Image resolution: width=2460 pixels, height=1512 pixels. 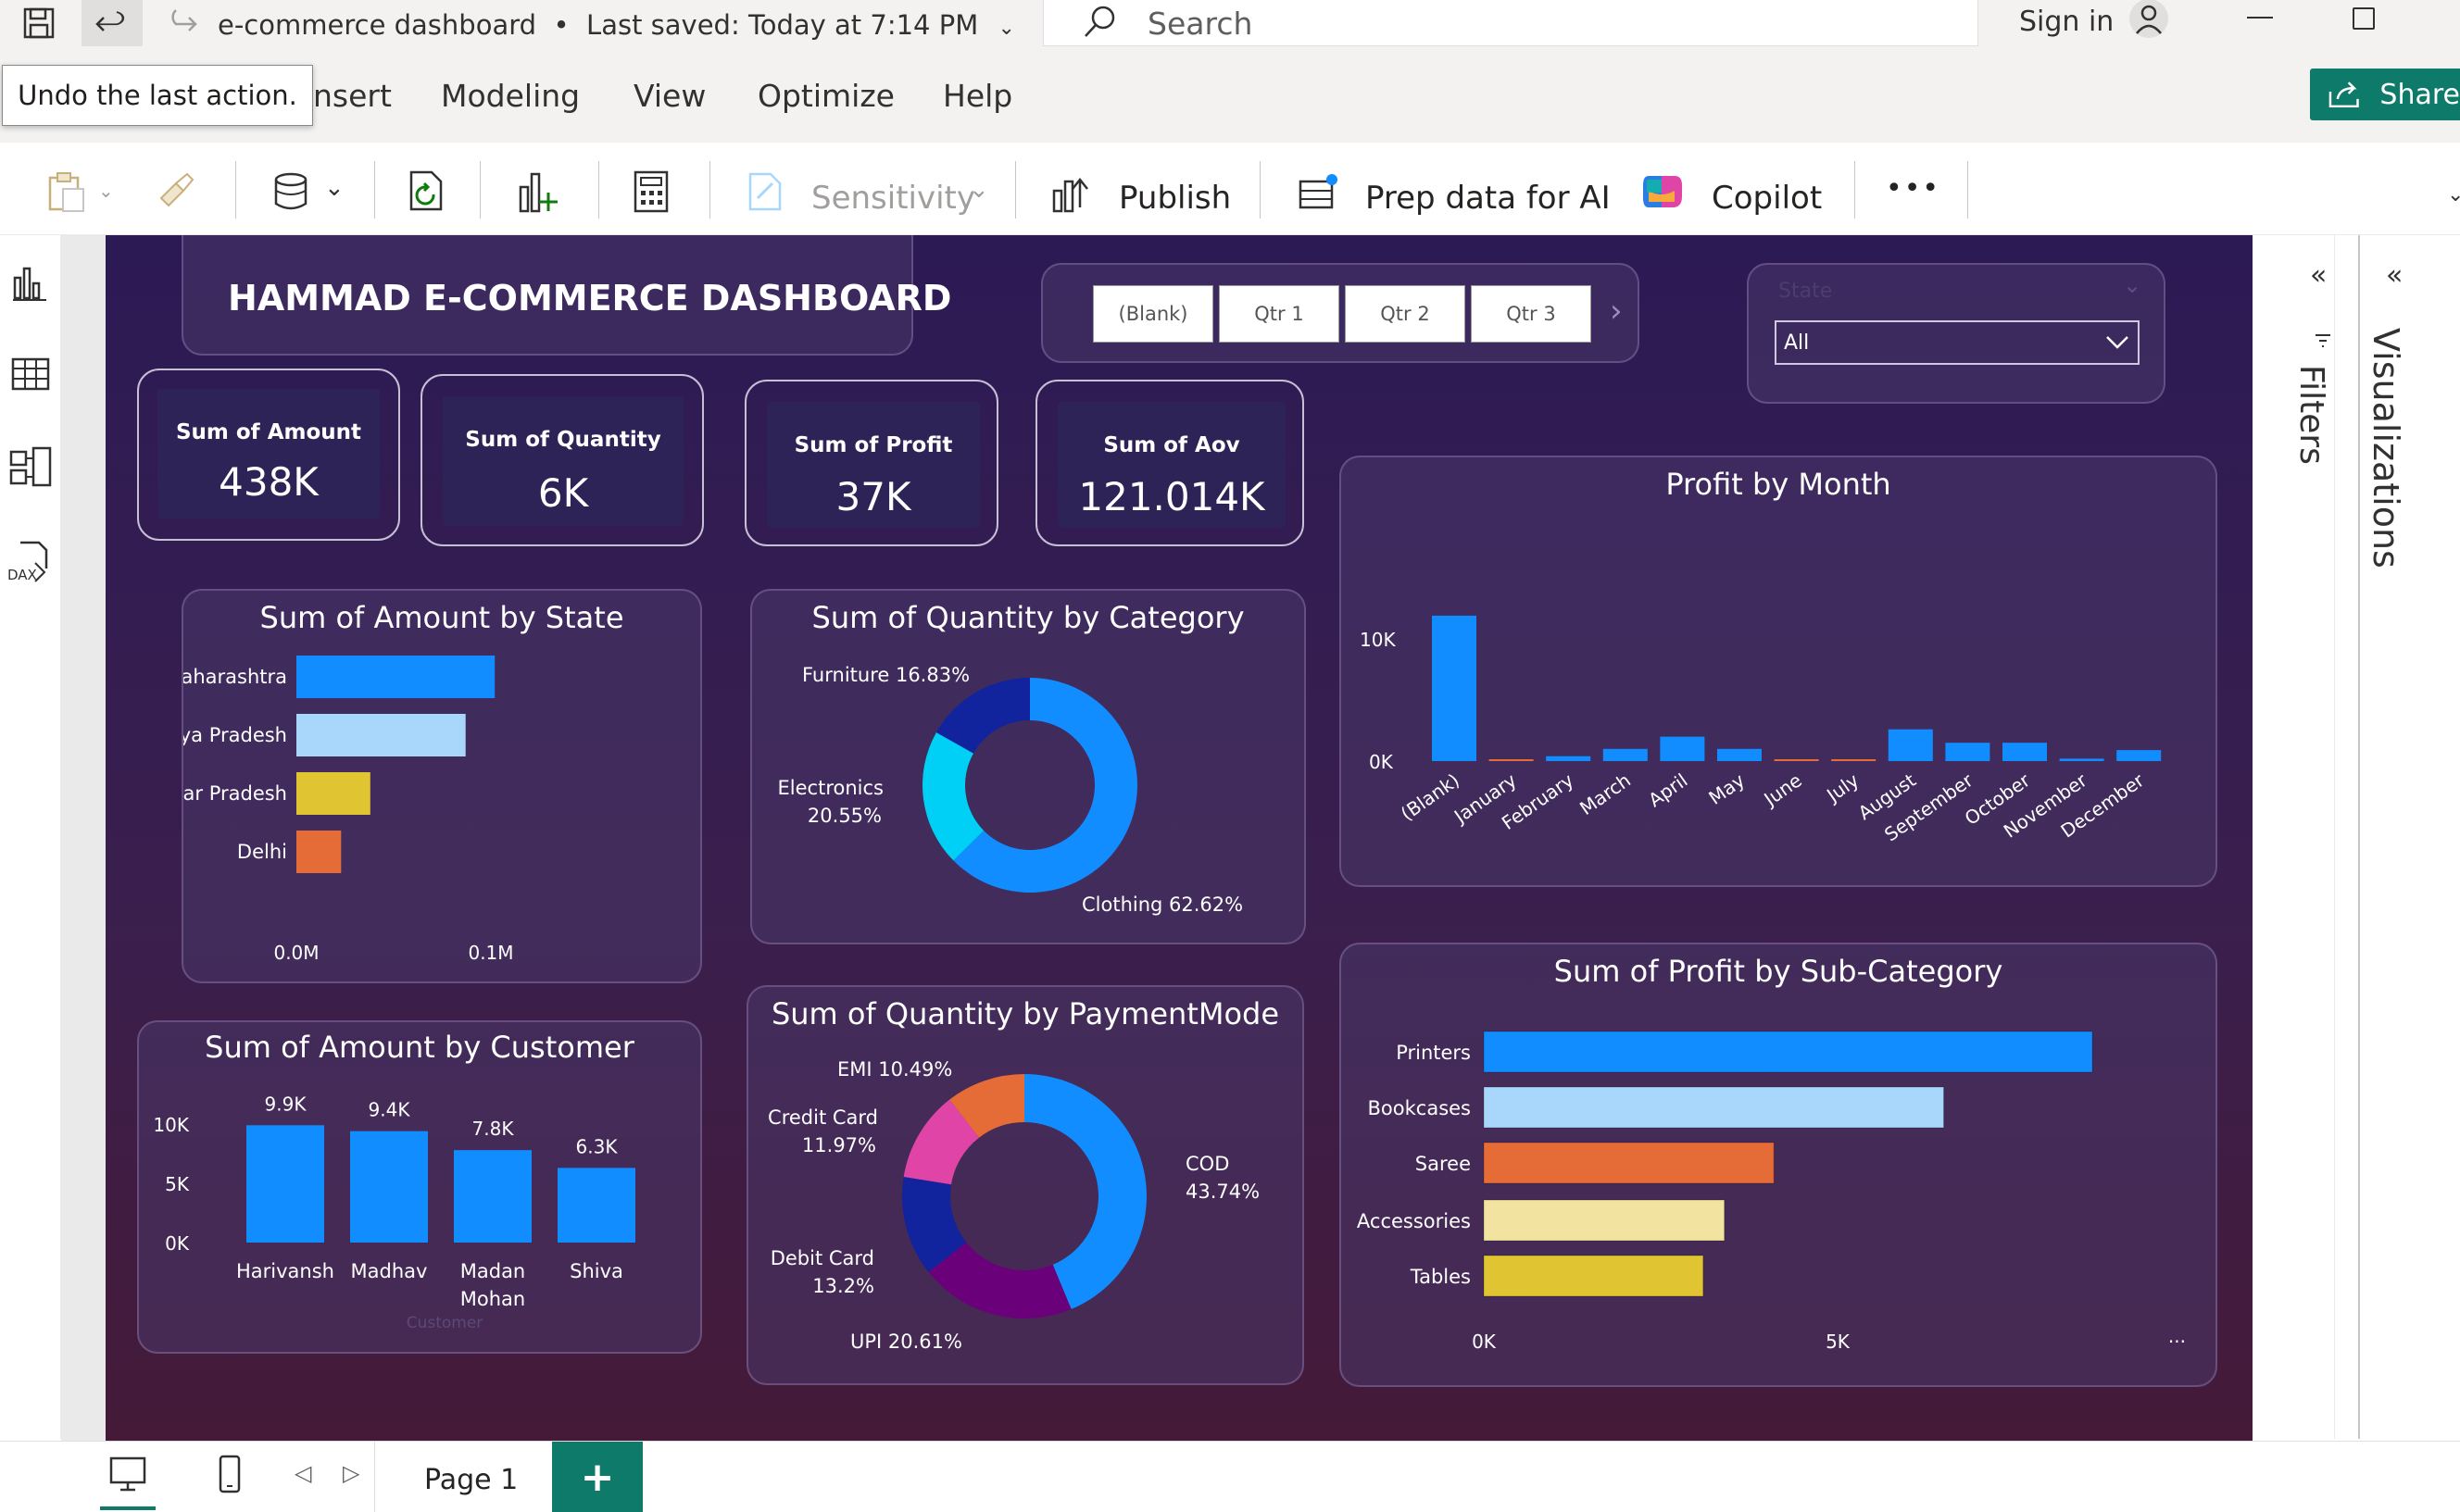 I want to click on kpi-title: Sum of Quantity, so click(x=563, y=440).